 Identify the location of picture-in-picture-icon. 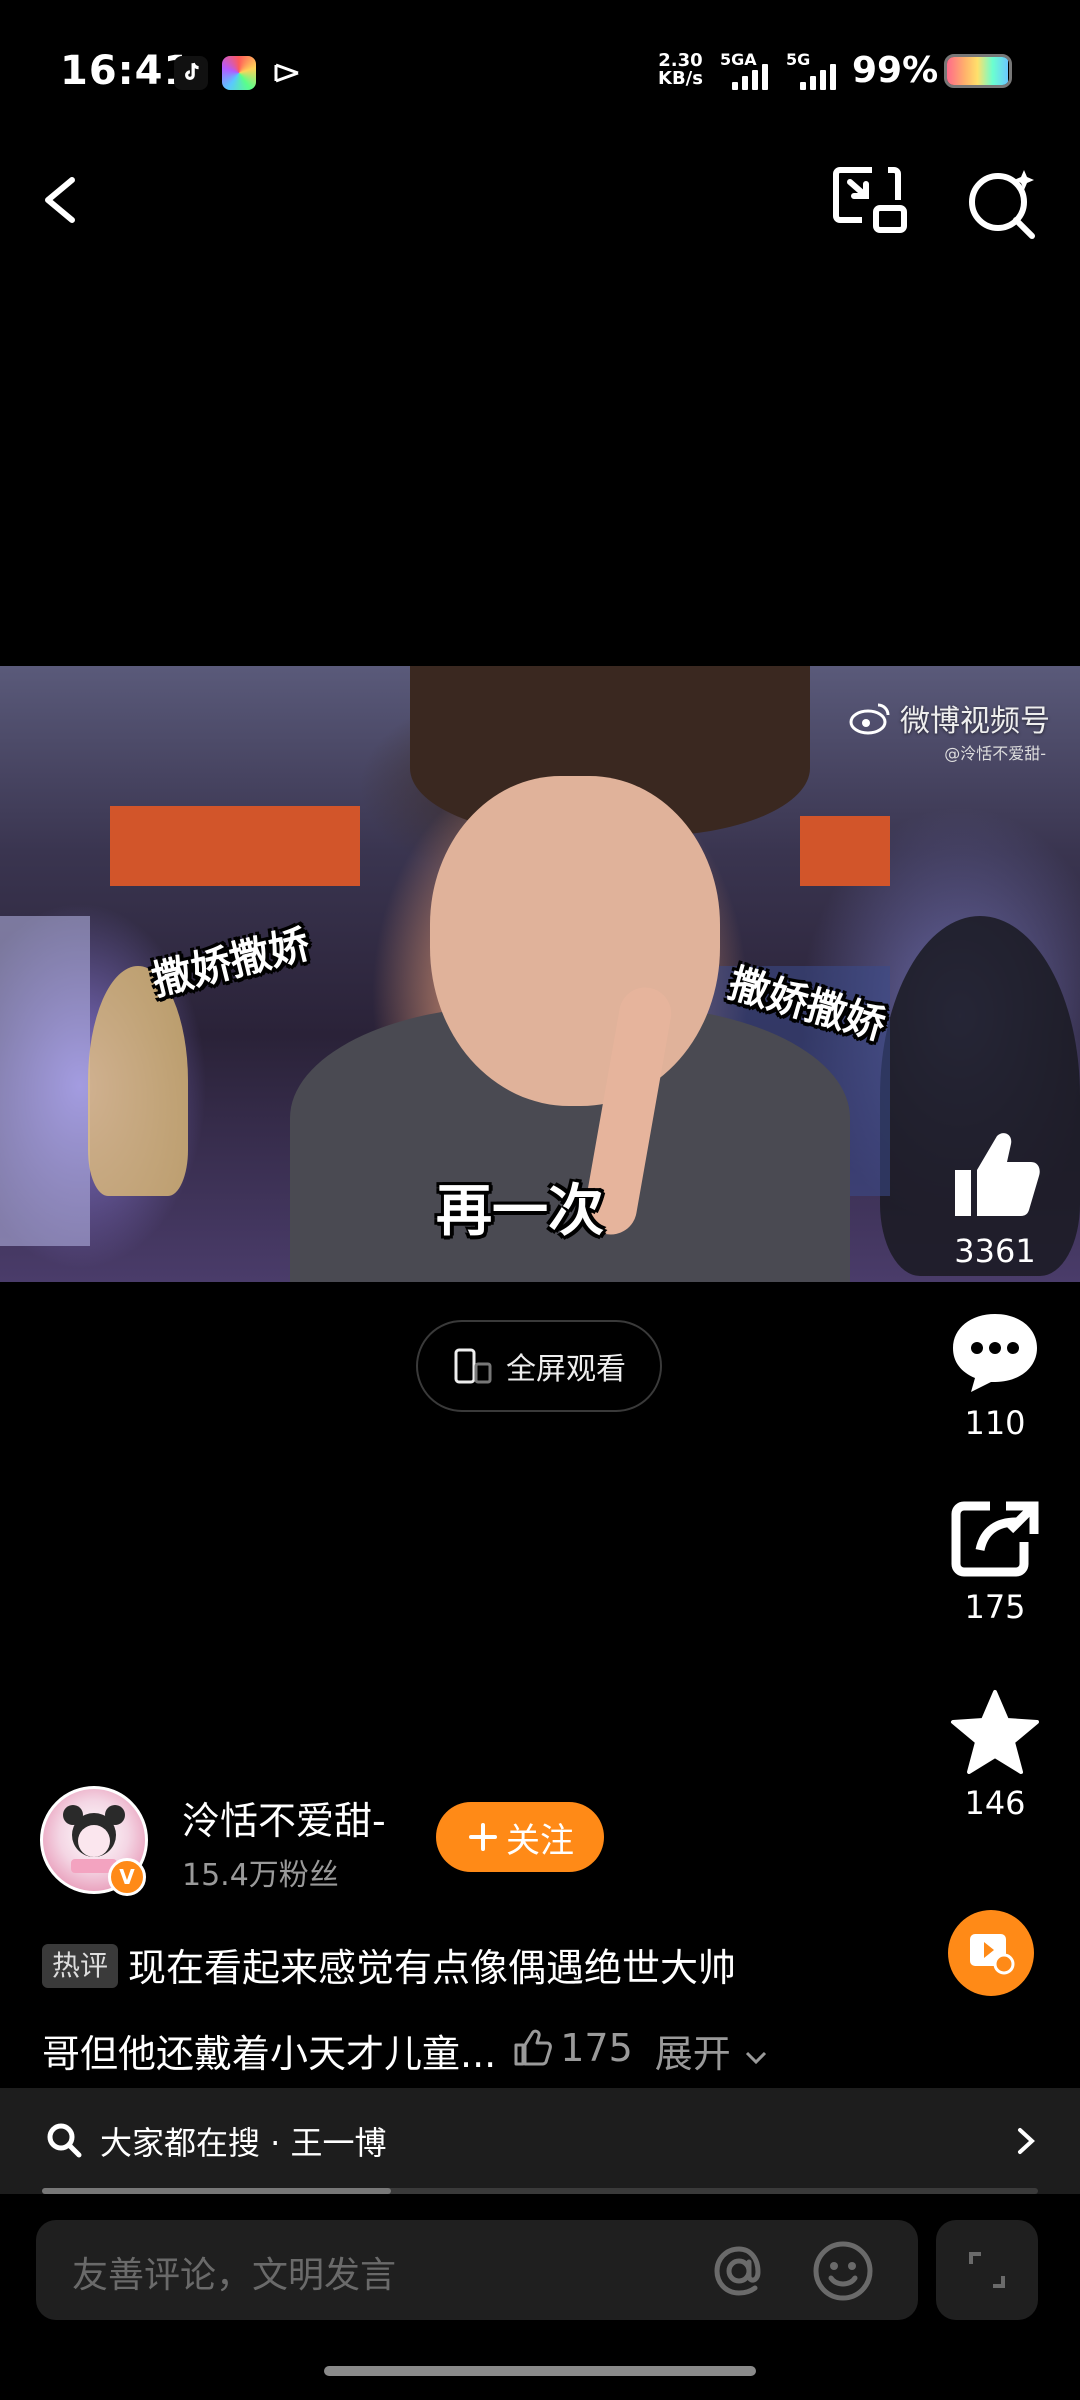
(870, 200).